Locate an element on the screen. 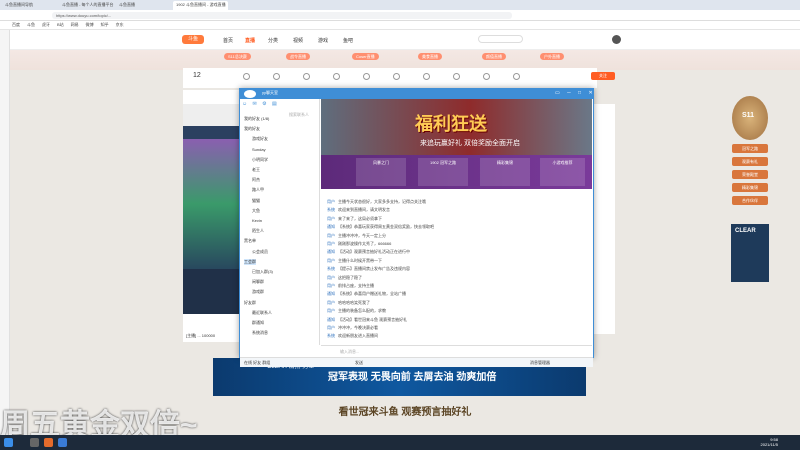 This screenshot has width=800, height=450. advert-card: 1902 冠军之路 is located at coordinates (443, 172).